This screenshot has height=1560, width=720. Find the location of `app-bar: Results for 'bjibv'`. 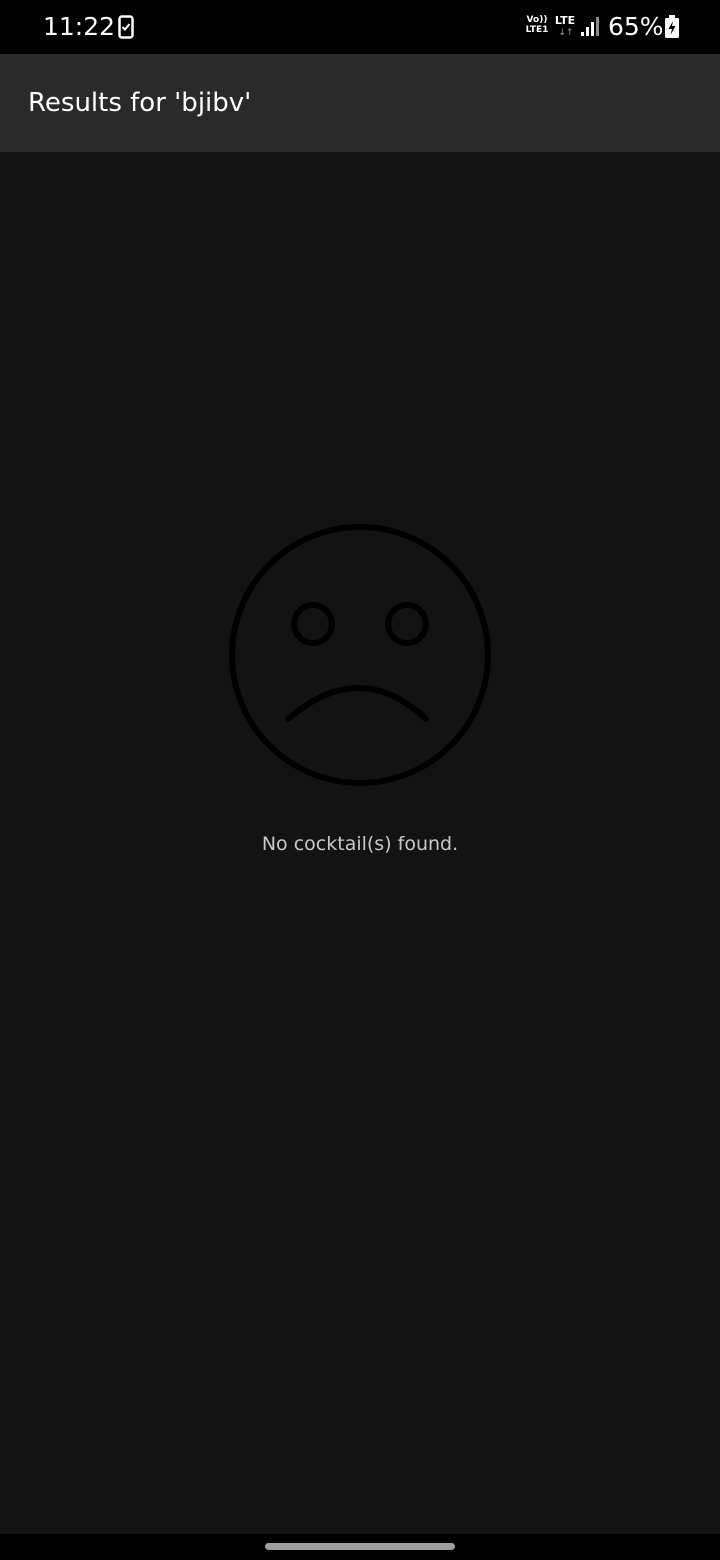

app-bar: Results for 'bjibv' is located at coordinates (360, 103).